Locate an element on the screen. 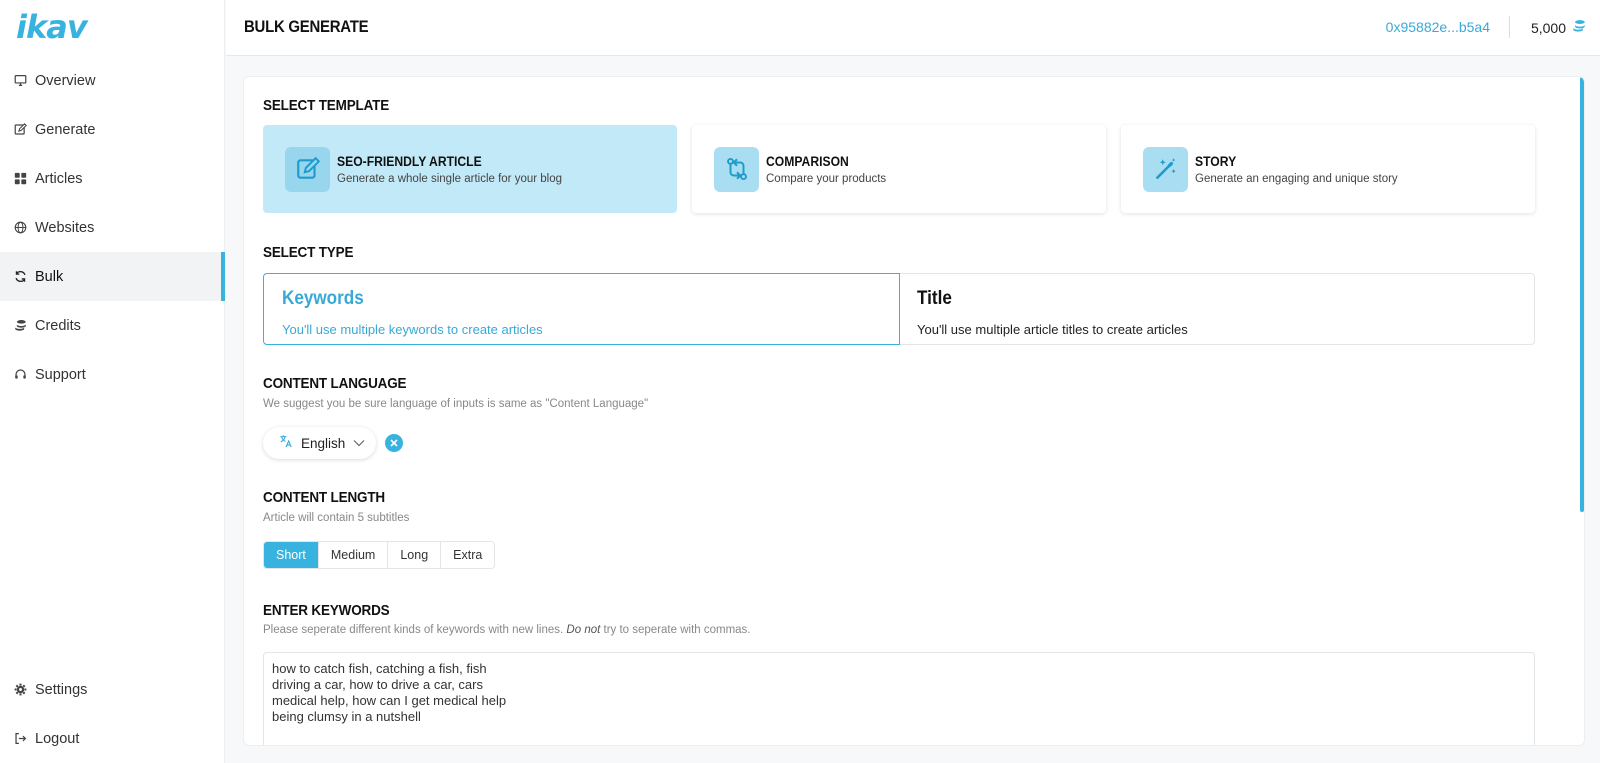 The height and width of the screenshot is (763, 1600). language-value: English is located at coordinates (323, 443).